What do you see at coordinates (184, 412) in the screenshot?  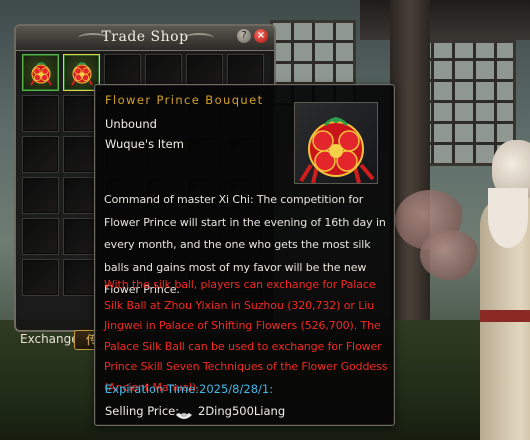 I see `silver-ingot-icon` at bounding box center [184, 412].